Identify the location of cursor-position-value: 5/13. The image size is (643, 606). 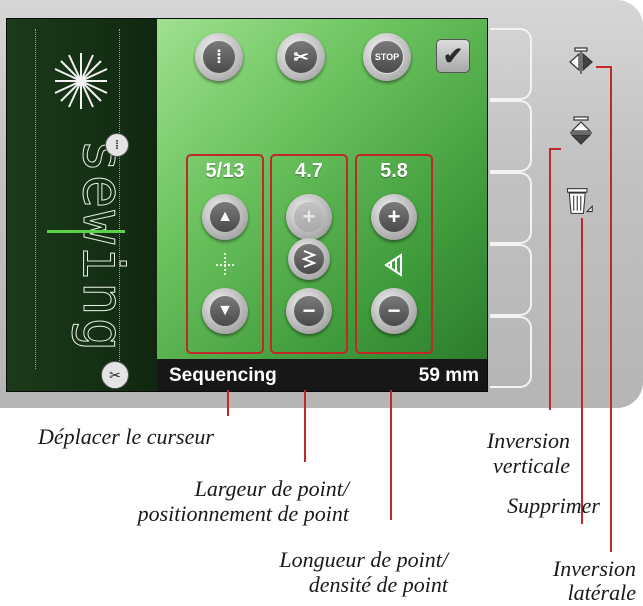
(225, 171).